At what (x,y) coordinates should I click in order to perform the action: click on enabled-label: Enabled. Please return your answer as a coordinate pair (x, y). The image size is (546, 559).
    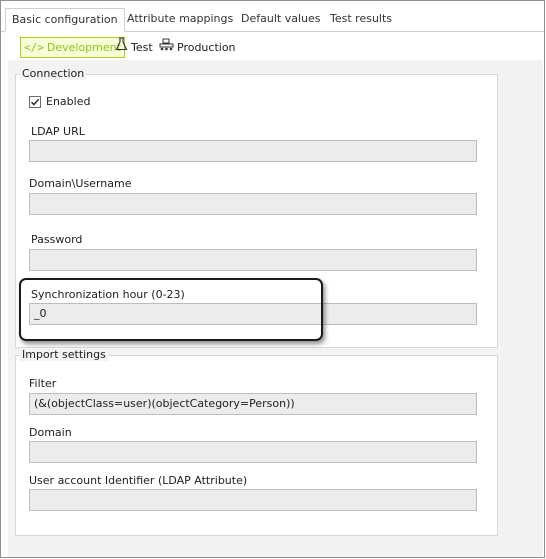
    Looking at the image, I should click on (68, 101).